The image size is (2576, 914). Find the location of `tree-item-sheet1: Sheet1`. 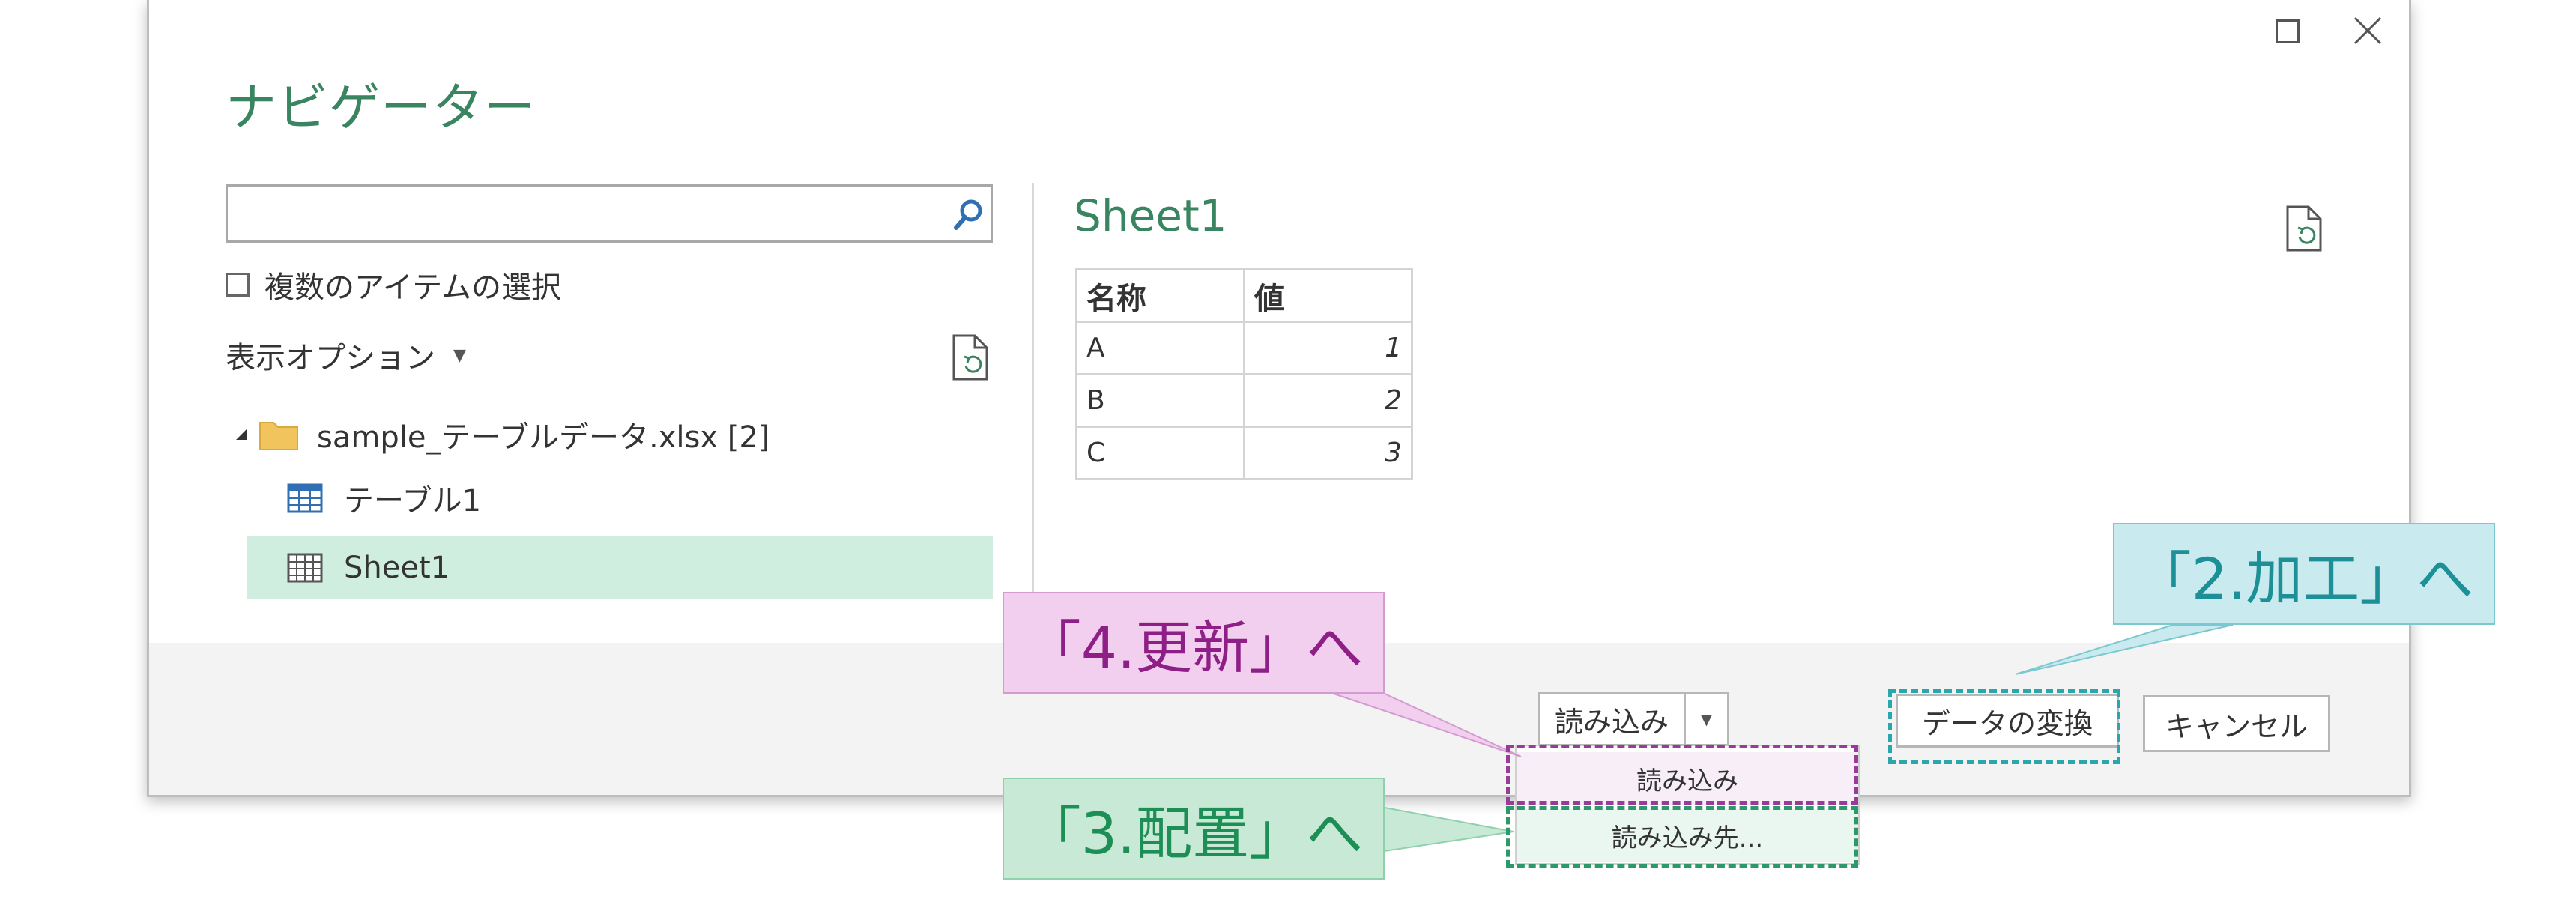

tree-item-sheet1: Sheet1 is located at coordinates (620, 567).